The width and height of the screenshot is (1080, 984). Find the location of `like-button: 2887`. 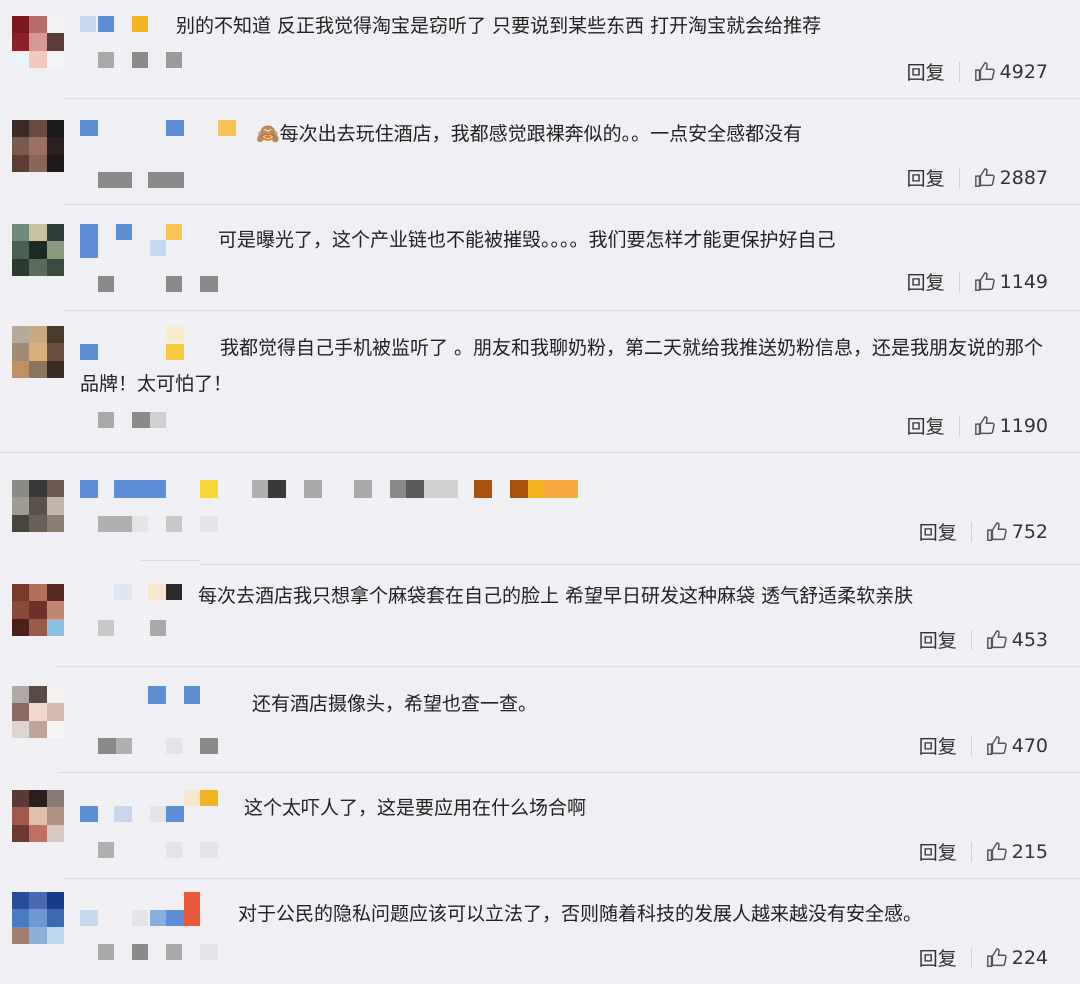

like-button: 2887 is located at coordinates (1011, 178).